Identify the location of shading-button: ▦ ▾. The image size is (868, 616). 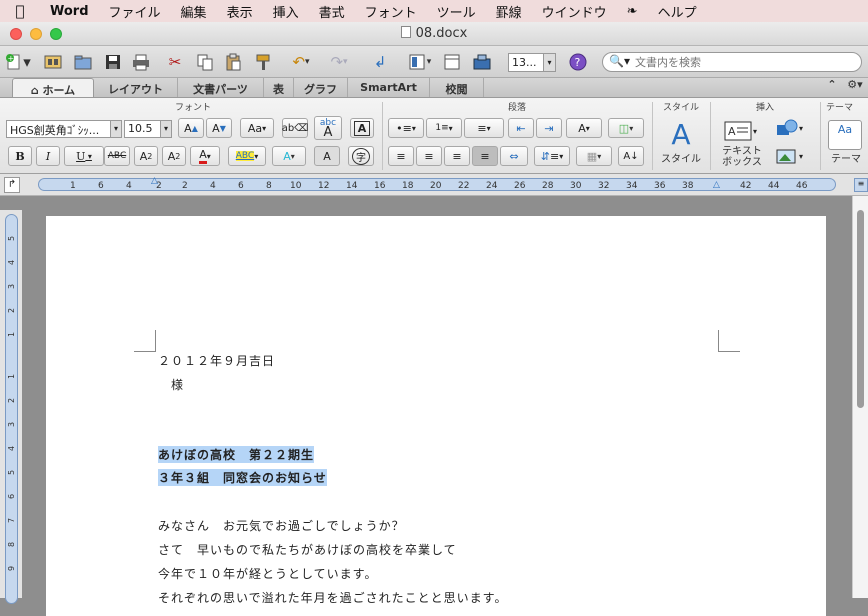
(594, 156).